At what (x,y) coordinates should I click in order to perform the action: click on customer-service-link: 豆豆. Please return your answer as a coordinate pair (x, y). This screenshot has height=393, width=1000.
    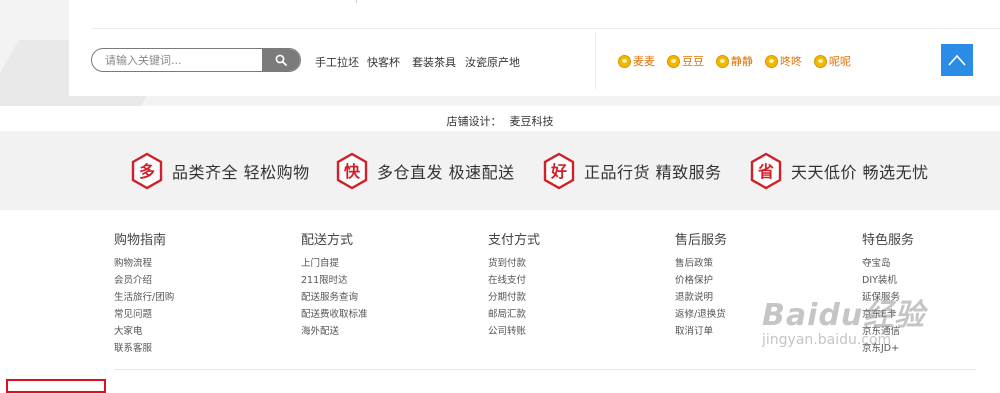
    Looking at the image, I should click on (685, 61).